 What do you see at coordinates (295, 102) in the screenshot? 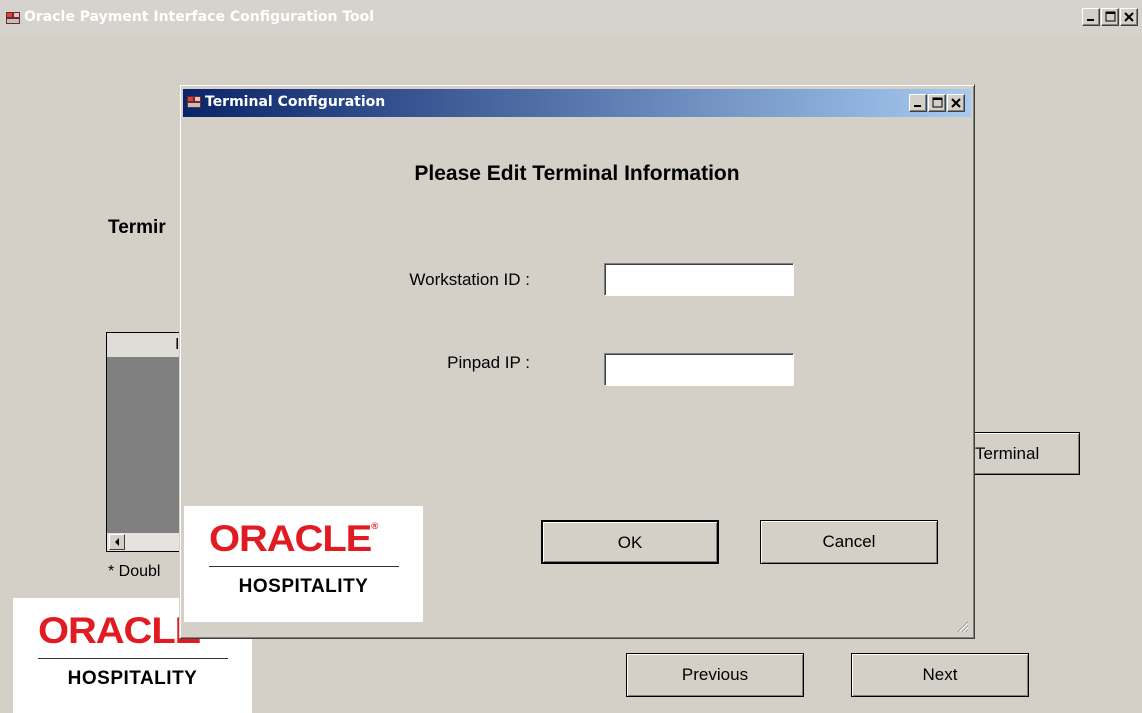
I see `dialog-title: Terminal Configuration` at bounding box center [295, 102].